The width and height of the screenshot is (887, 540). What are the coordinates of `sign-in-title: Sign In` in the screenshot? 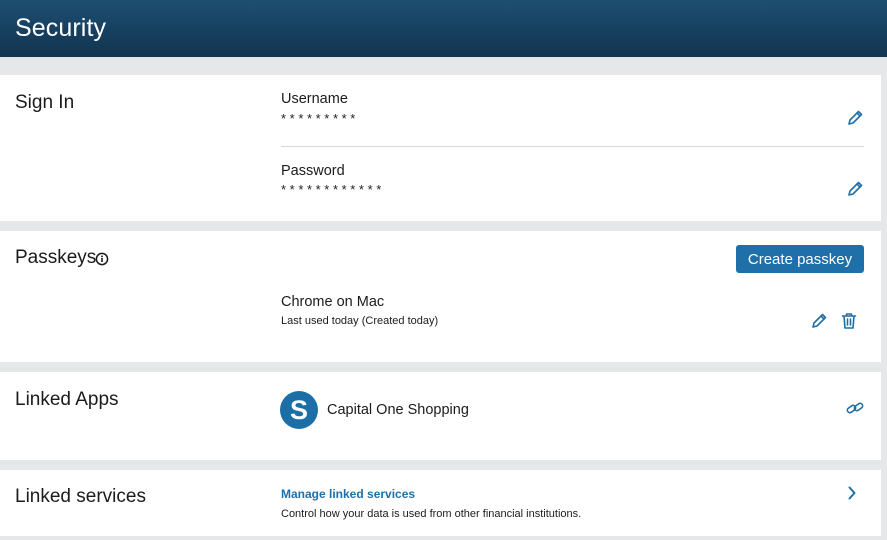 It's located at (45, 102).